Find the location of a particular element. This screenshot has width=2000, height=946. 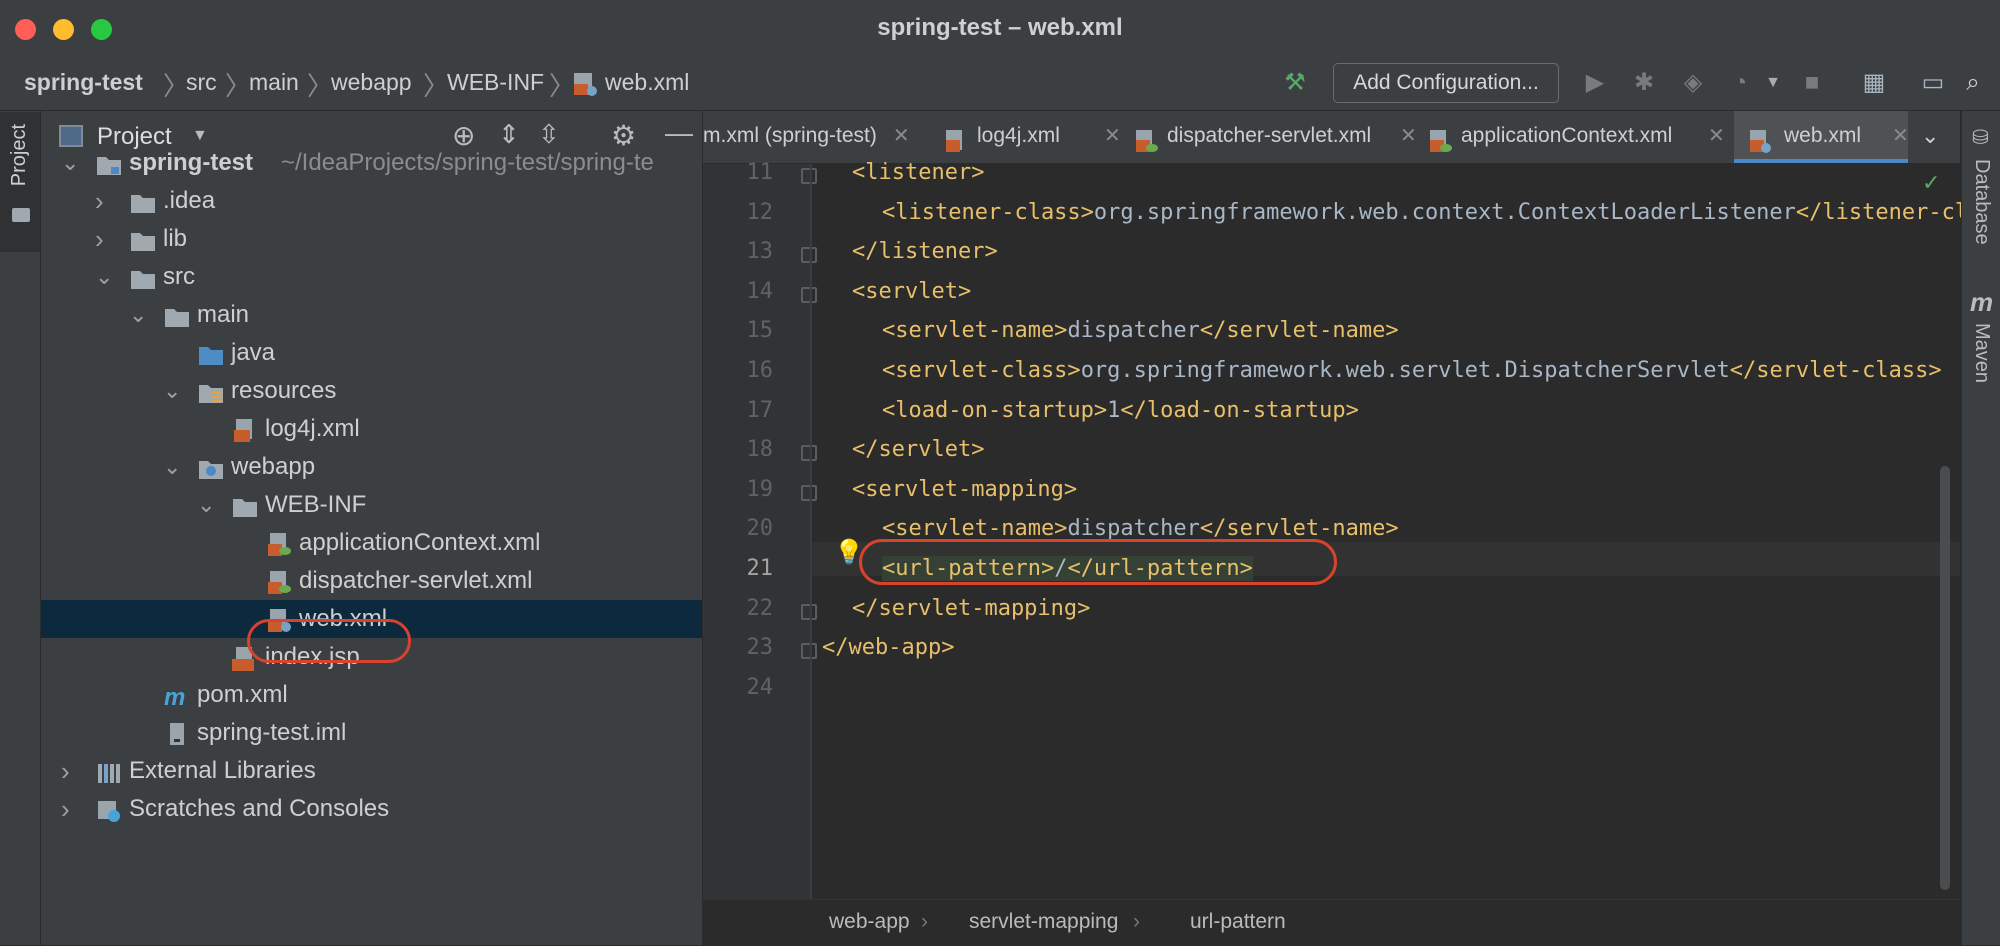

libraries-icon is located at coordinates (109, 771).